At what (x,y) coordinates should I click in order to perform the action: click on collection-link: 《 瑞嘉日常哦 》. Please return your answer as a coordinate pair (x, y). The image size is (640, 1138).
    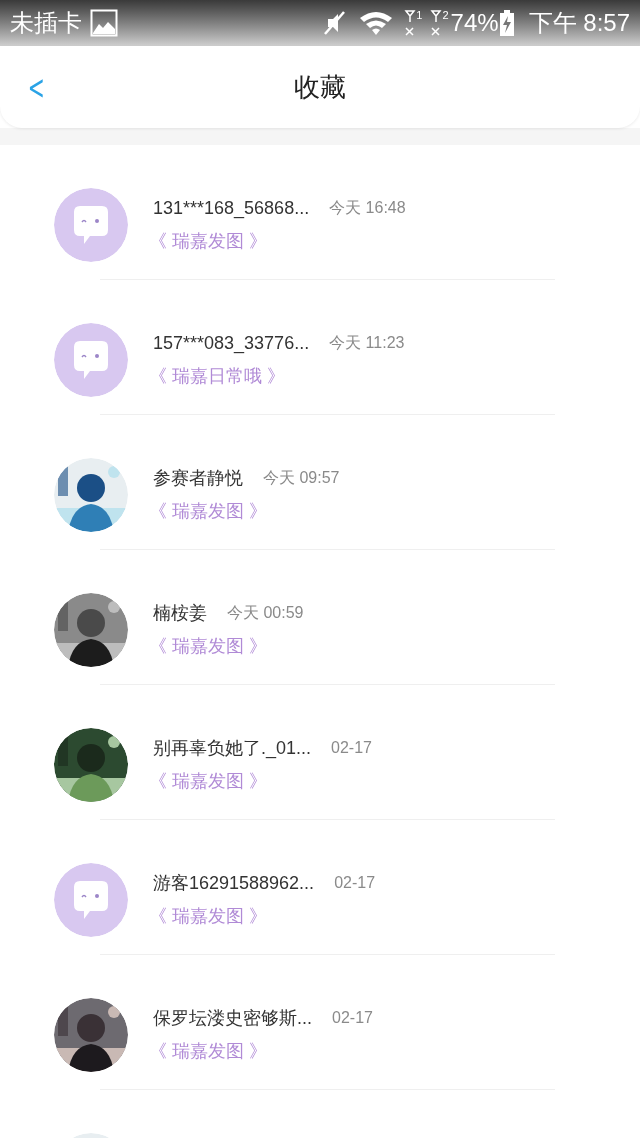
    Looking at the image, I should click on (277, 376).